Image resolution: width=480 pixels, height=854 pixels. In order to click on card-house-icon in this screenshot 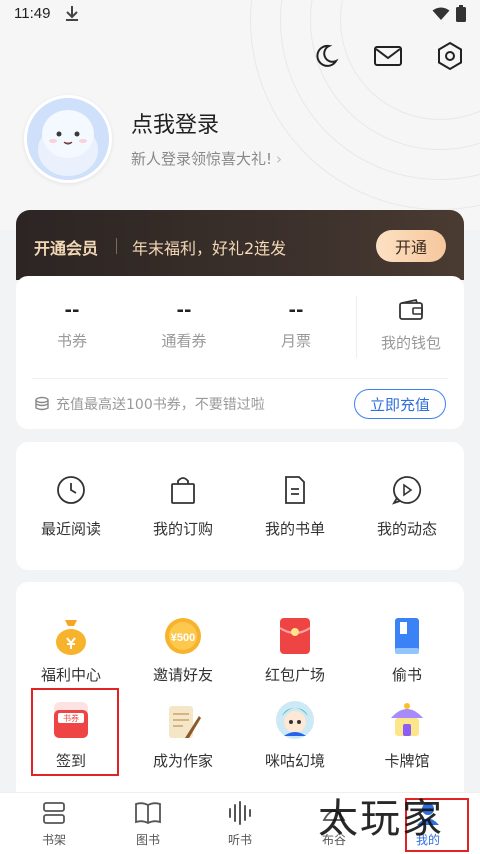, I will do `click(407, 720)`.